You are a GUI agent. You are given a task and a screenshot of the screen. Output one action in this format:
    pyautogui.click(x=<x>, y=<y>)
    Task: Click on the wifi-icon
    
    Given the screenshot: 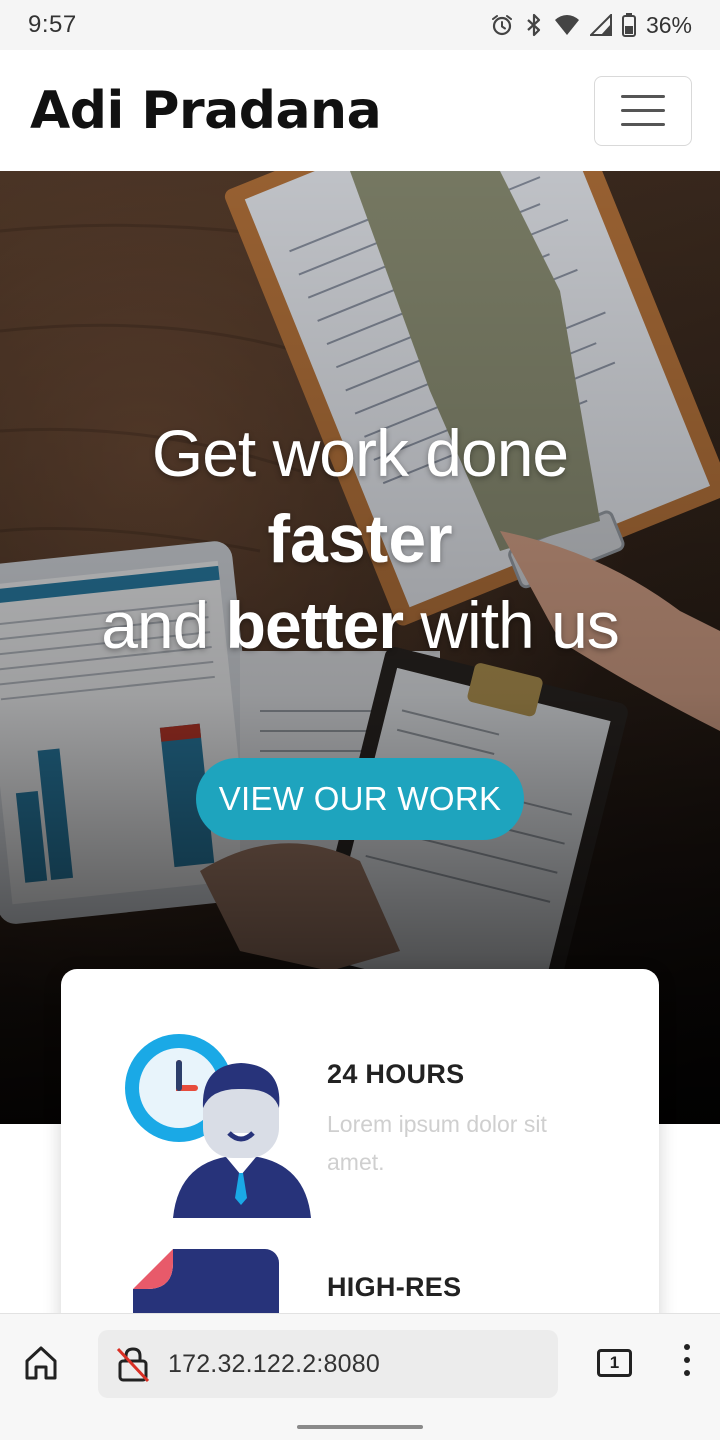 What is the action you would take?
    pyautogui.click(x=567, y=25)
    